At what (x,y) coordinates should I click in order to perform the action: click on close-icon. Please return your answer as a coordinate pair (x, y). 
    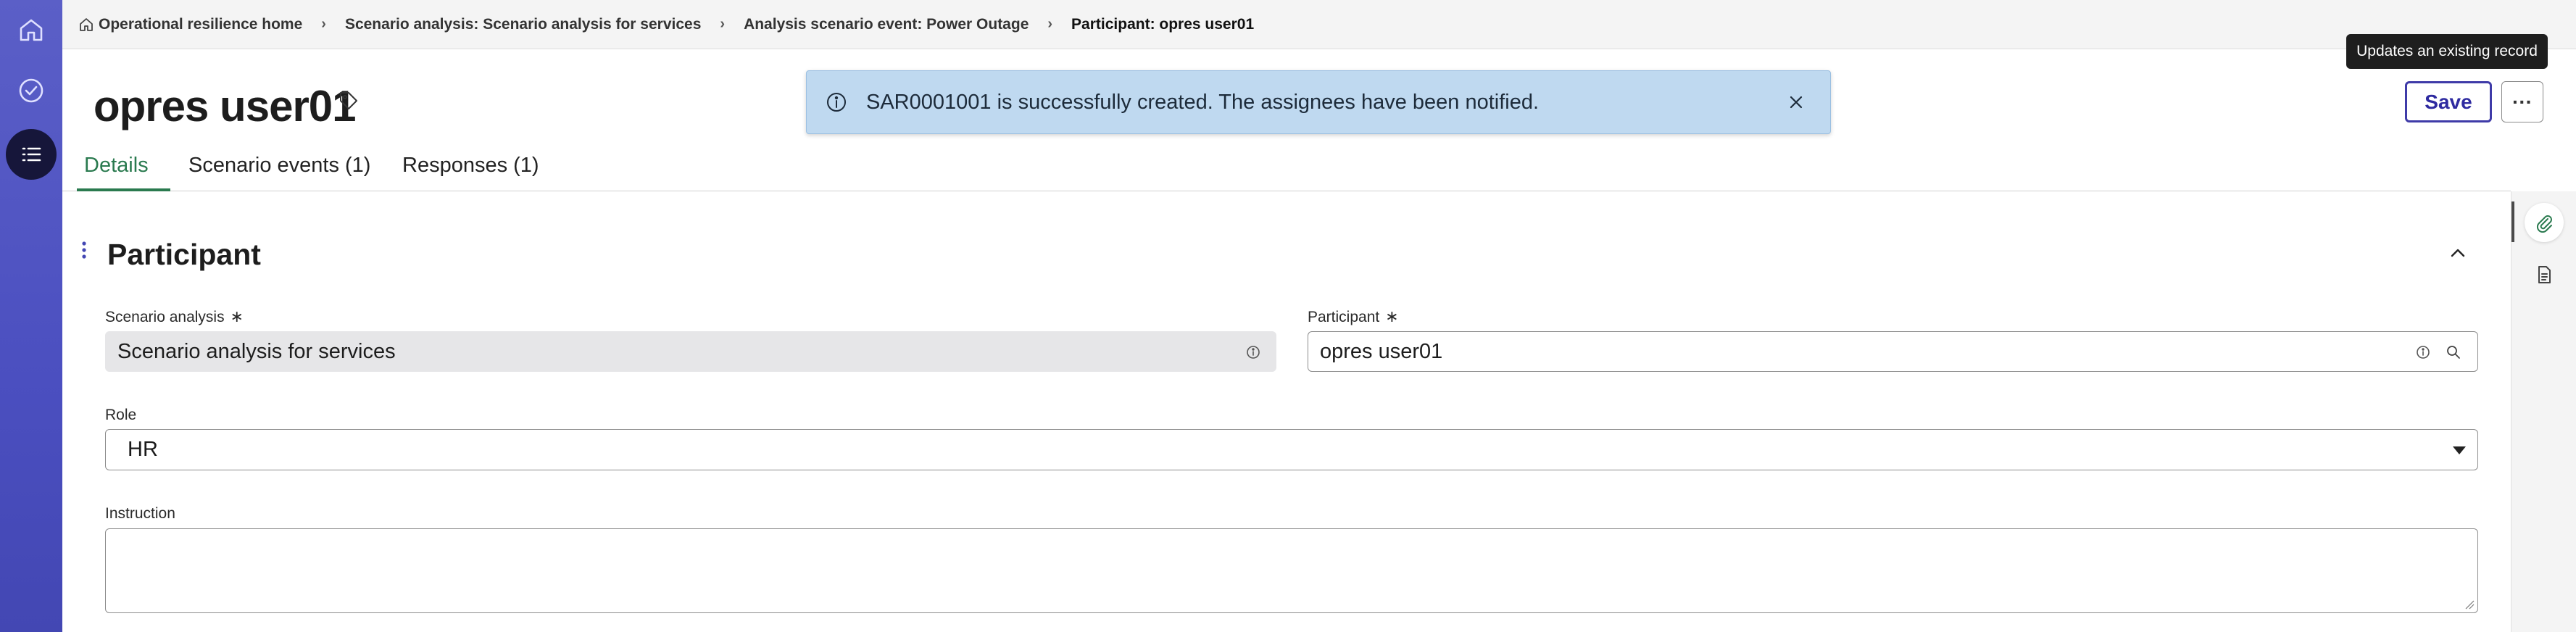
    Looking at the image, I should click on (1796, 102).